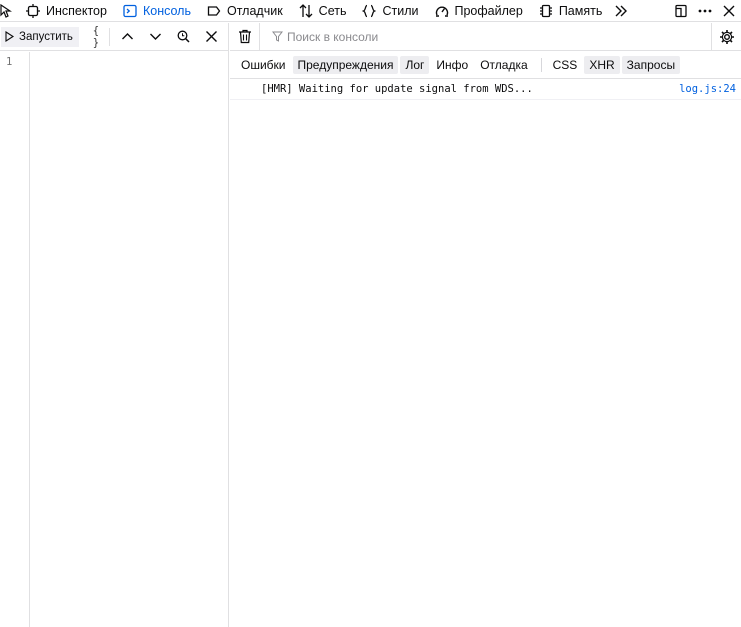  I want to click on tab-inspector: Инспектор, so click(66, 11).